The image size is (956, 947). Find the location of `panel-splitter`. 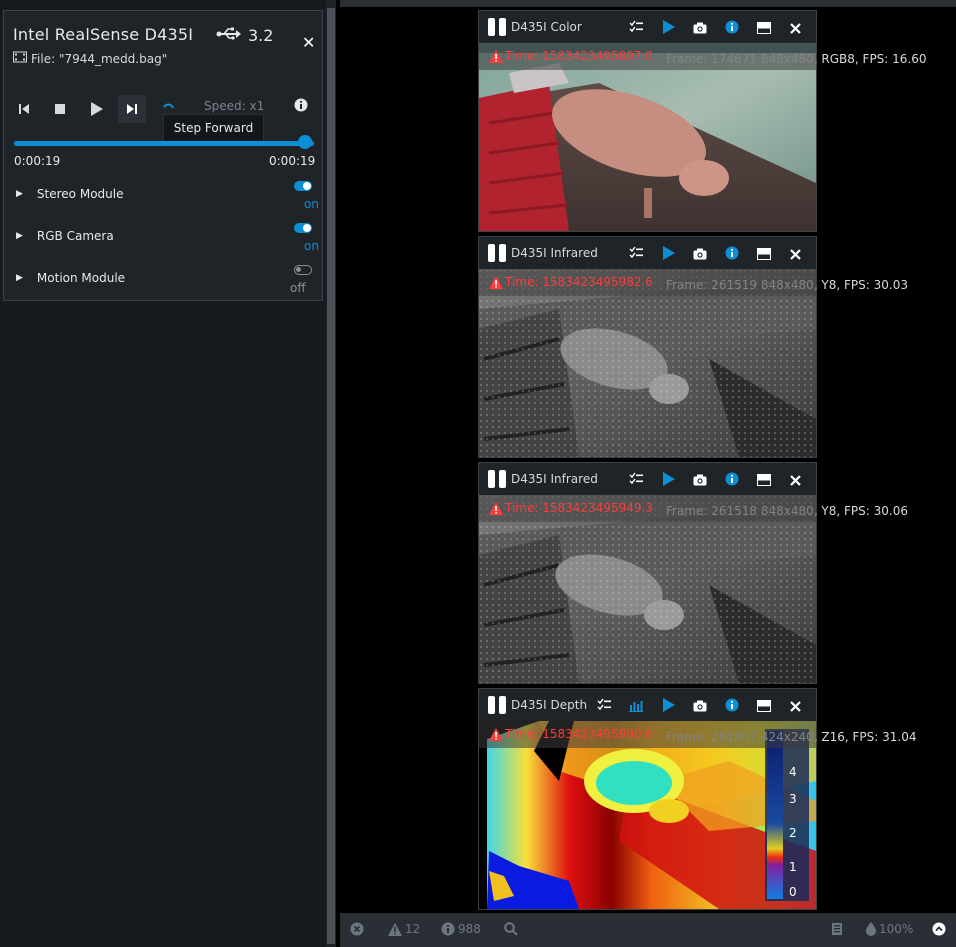

panel-splitter is located at coordinates (331, 473).